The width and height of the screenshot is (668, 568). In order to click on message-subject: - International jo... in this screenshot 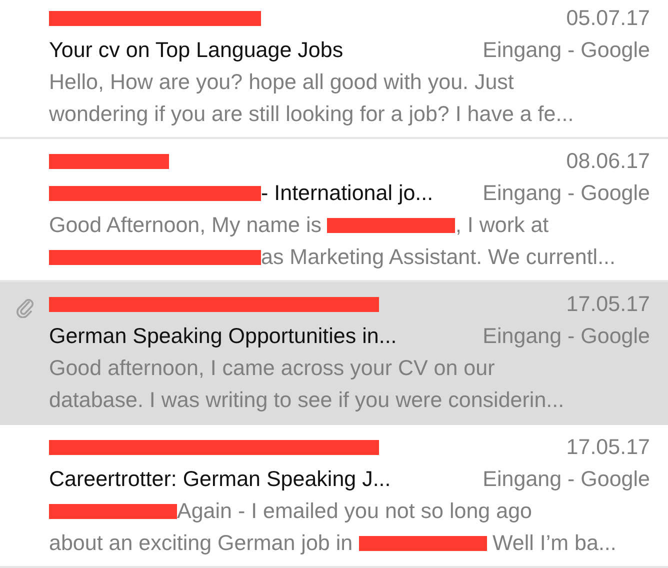, I will do `click(347, 193)`.